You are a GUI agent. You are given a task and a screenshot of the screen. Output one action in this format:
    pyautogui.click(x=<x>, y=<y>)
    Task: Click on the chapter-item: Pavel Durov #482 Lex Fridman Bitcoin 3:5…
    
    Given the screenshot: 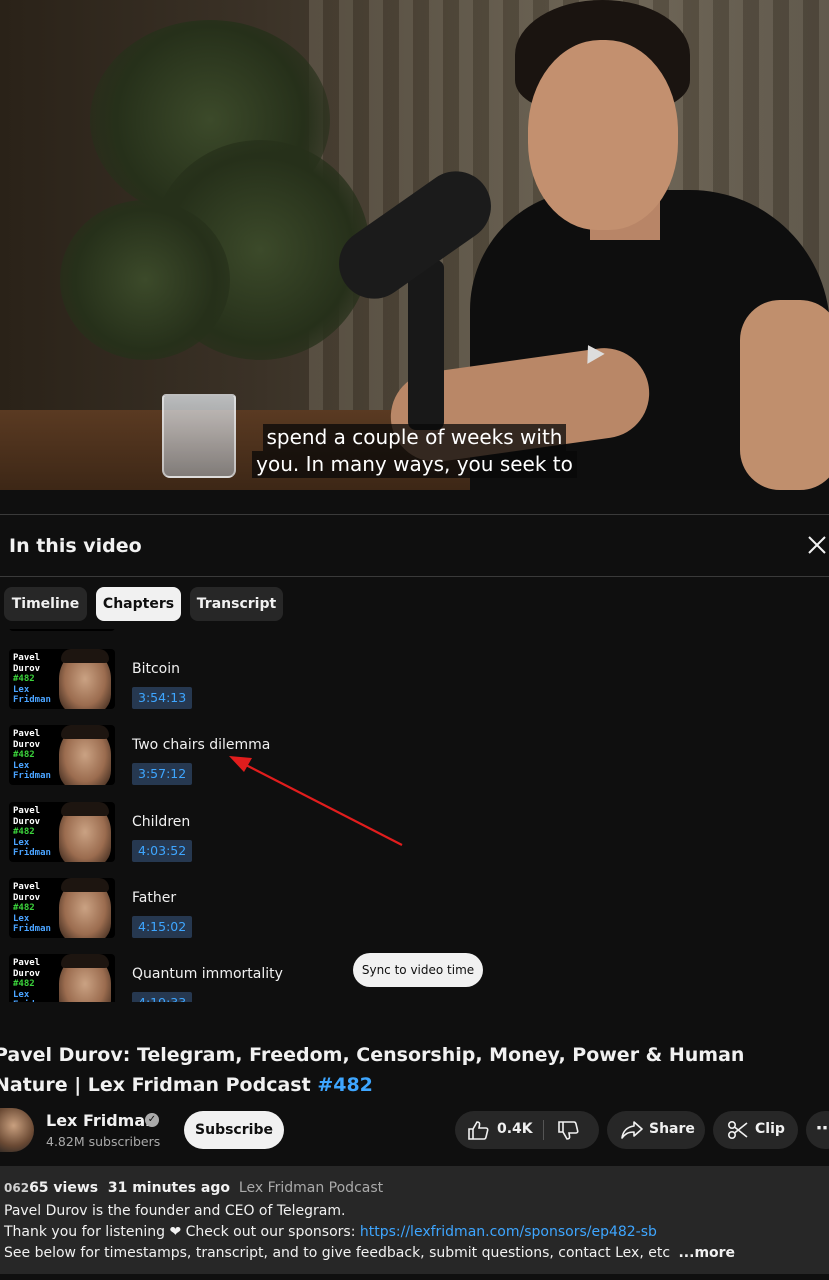 What is the action you would take?
    pyautogui.click(x=414, y=680)
    